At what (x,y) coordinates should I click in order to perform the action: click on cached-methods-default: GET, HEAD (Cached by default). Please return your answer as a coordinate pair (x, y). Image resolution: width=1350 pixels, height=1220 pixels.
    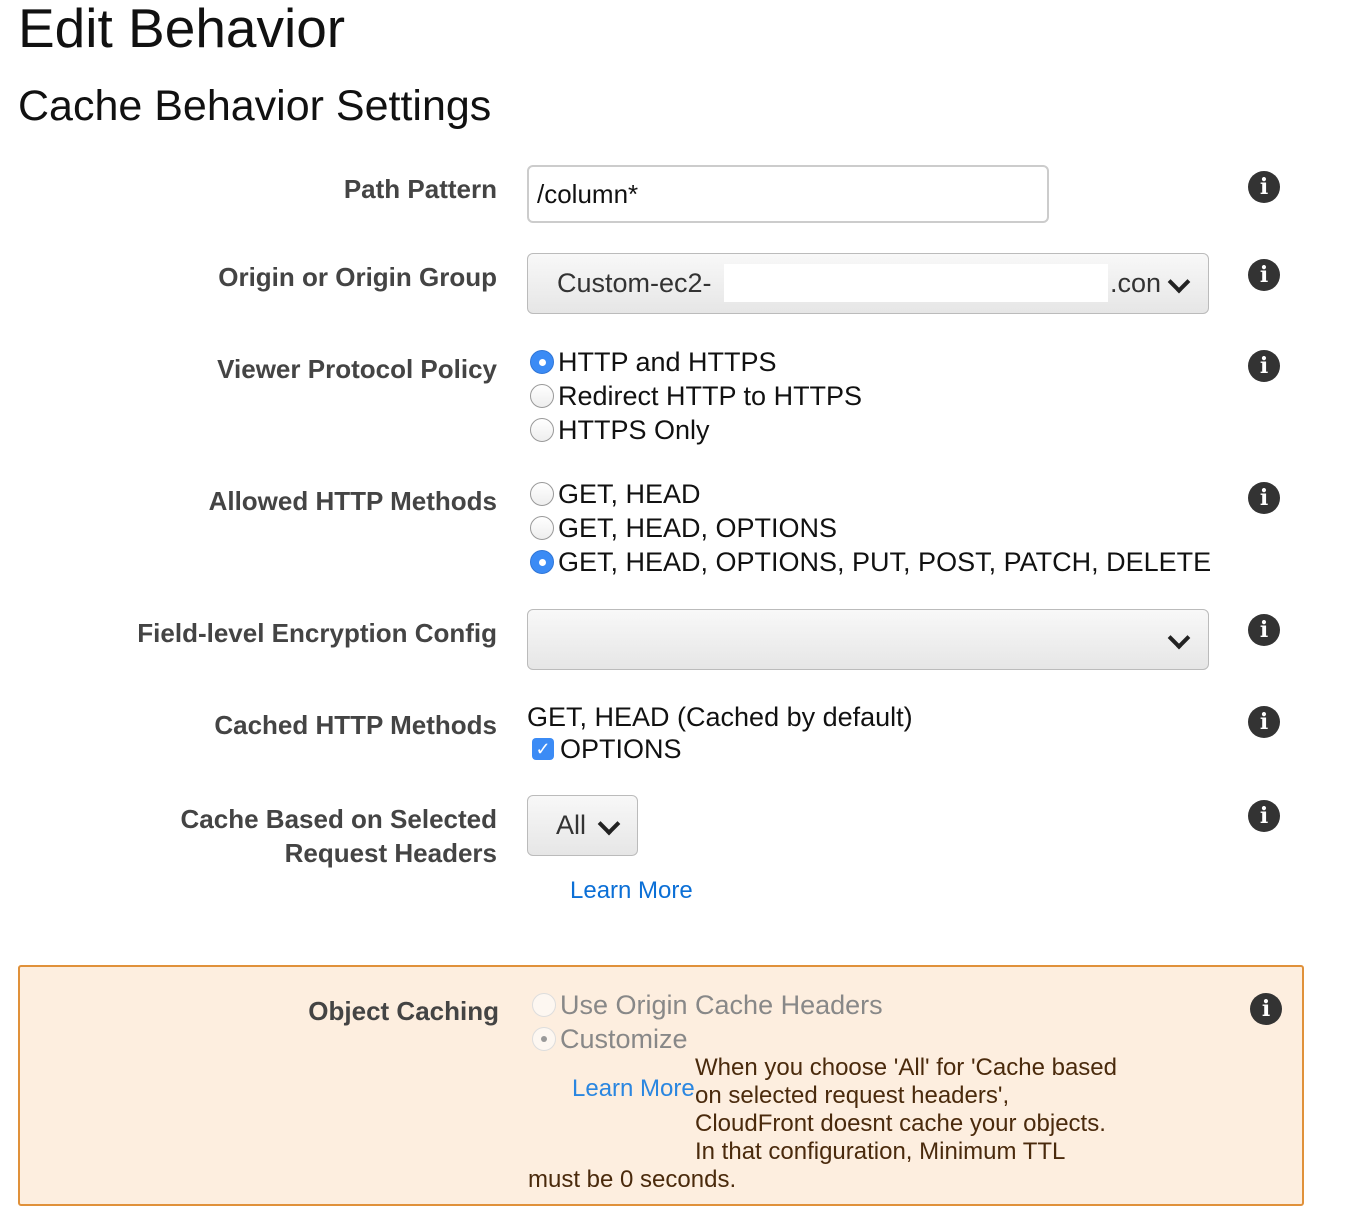
    Looking at the image, I should click on (720, 717).